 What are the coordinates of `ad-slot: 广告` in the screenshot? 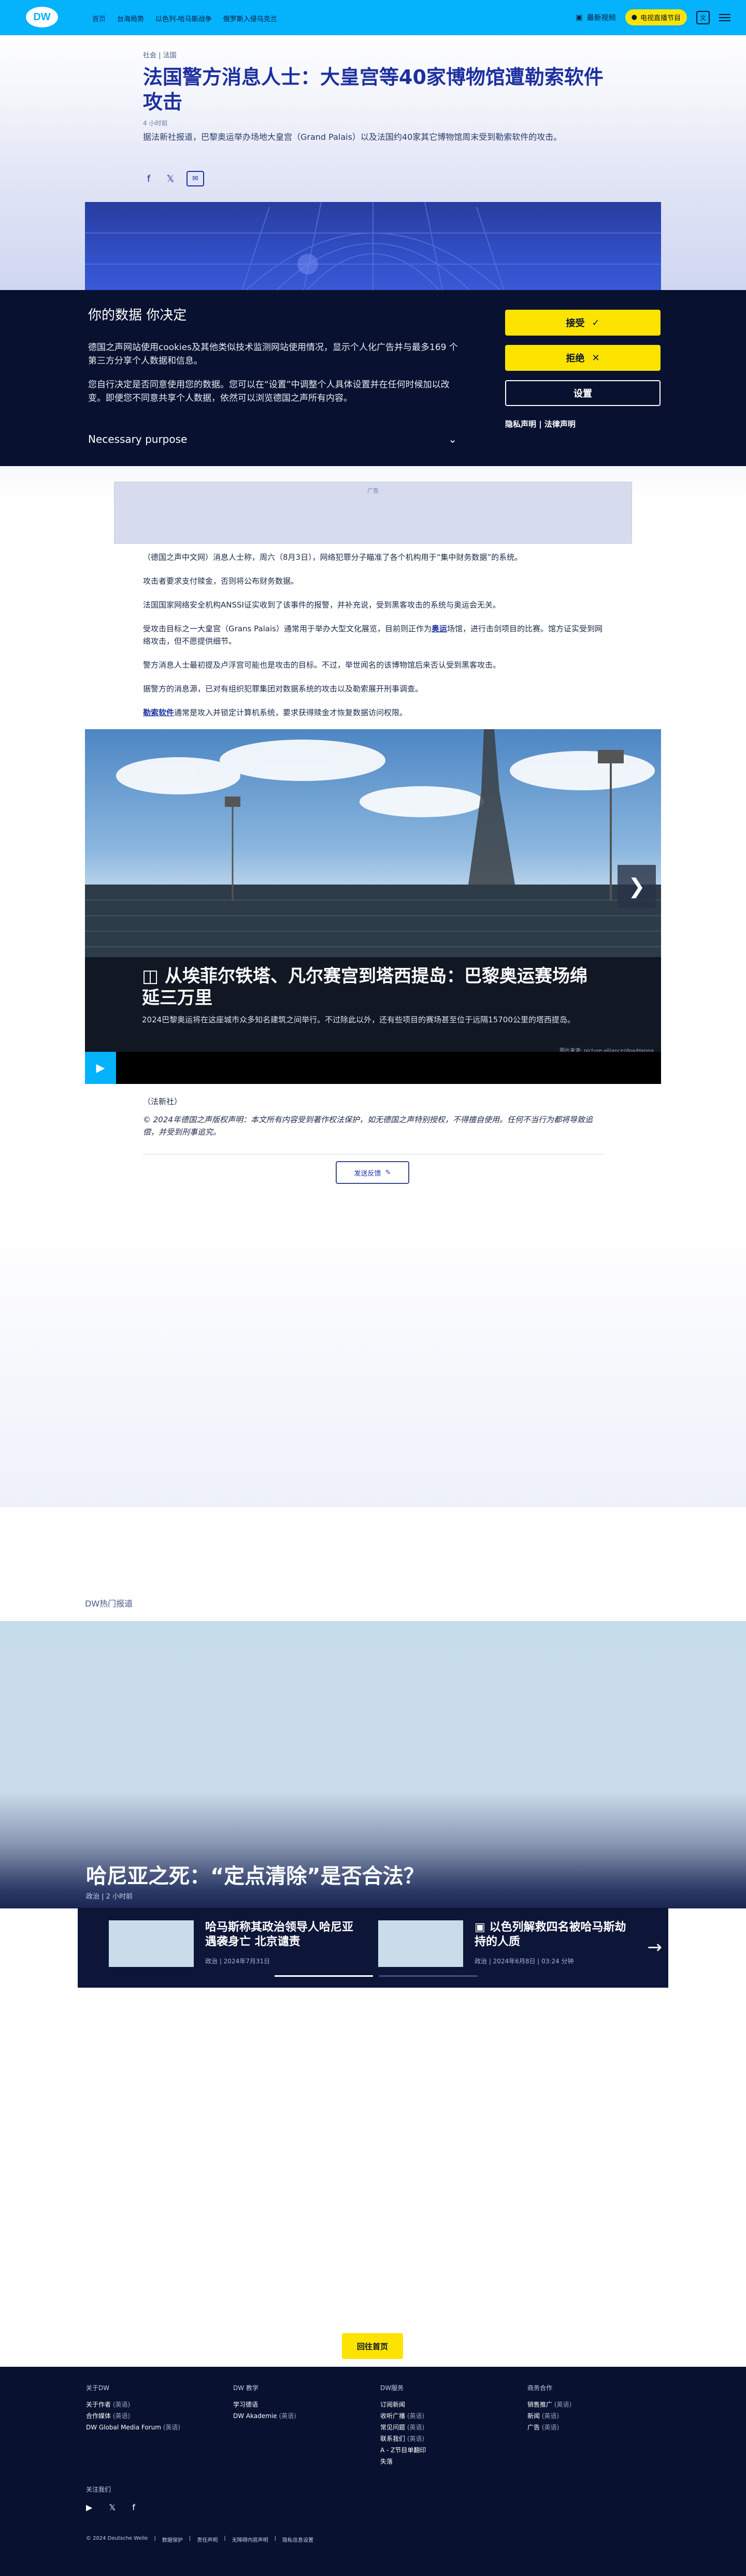 It's located at (373, 513).